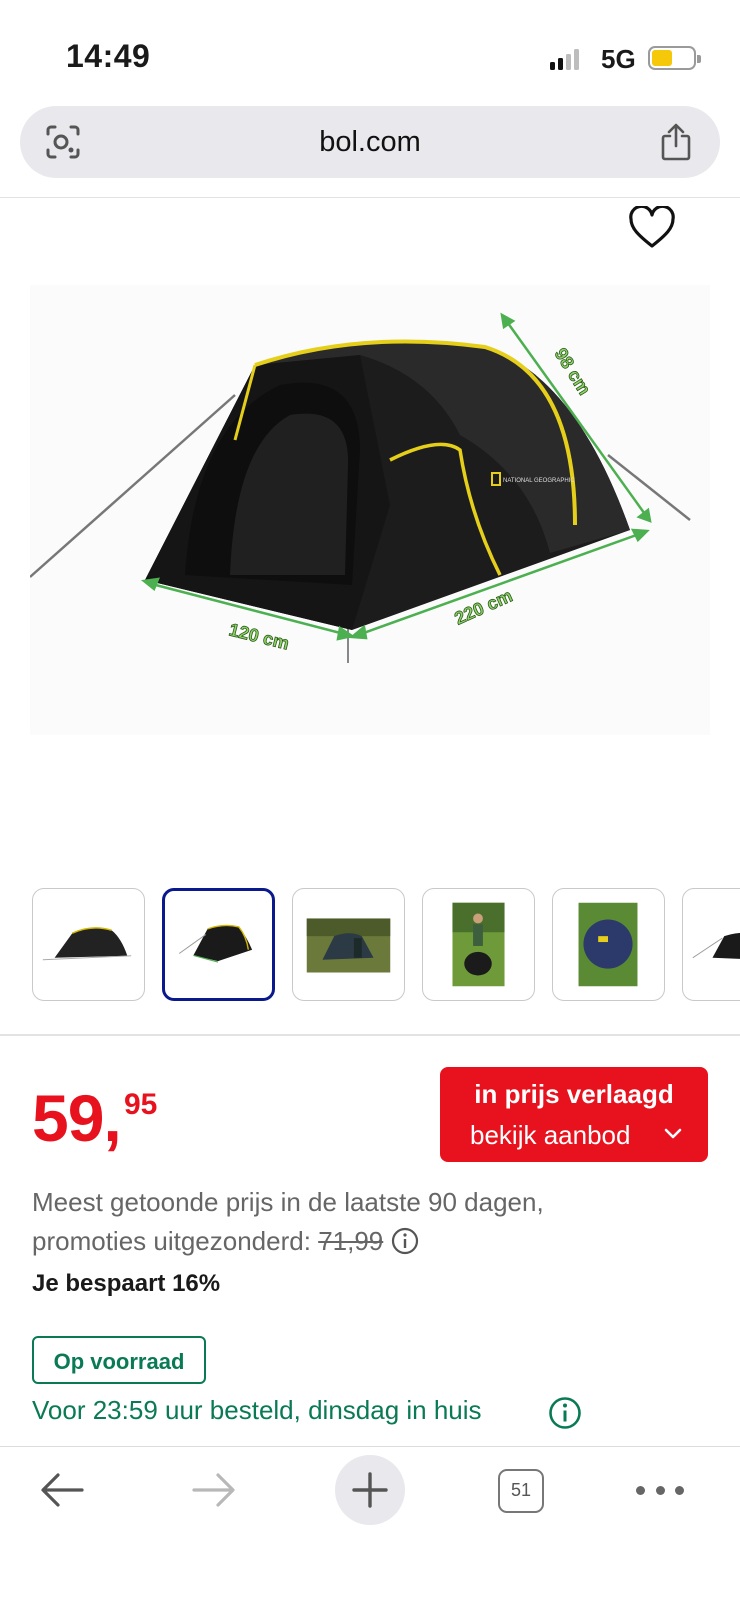 The image size is (740, 1600). I want to click on price-cents: 95, so click(141, 1104).